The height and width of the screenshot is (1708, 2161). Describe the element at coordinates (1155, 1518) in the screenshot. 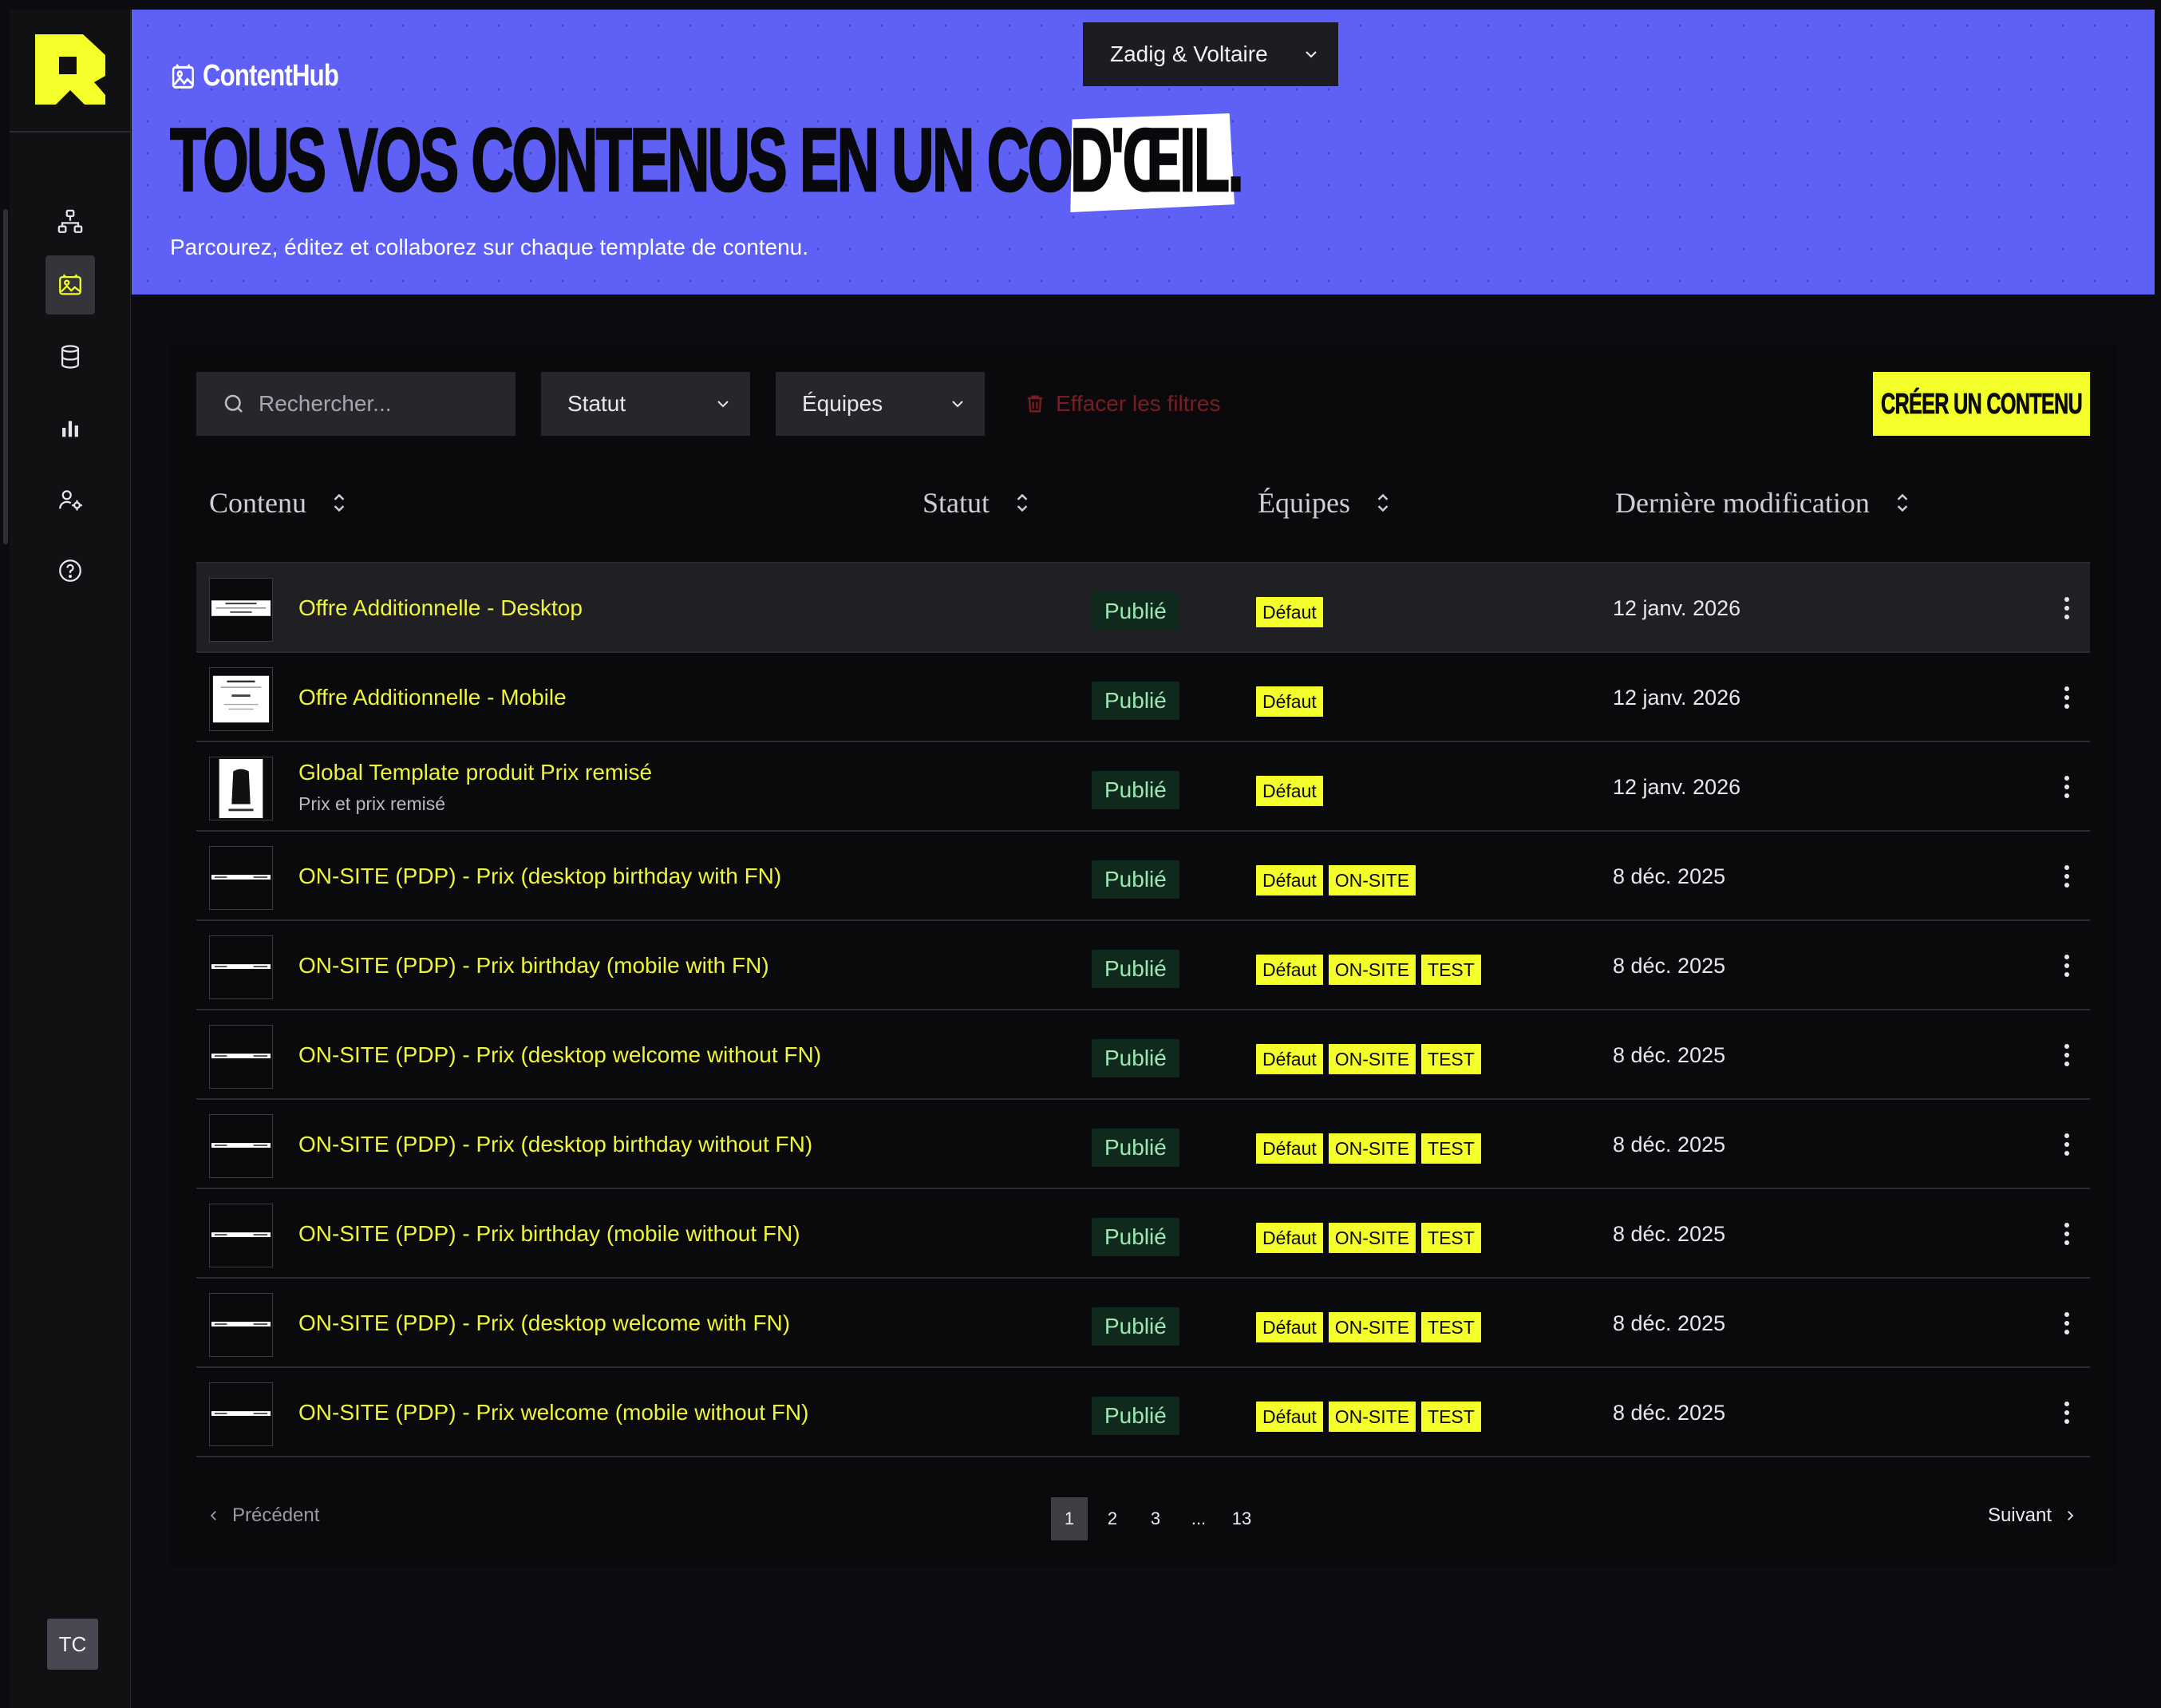

I see `pagination-page: 3` at that location.